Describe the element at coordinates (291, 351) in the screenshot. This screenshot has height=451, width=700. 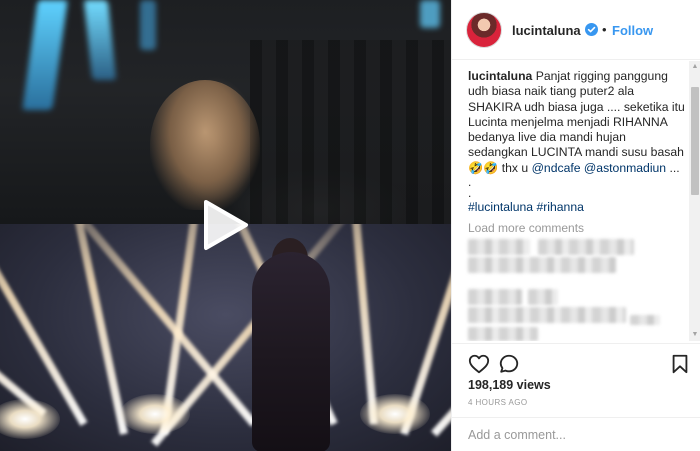
I see `singer` at that location.